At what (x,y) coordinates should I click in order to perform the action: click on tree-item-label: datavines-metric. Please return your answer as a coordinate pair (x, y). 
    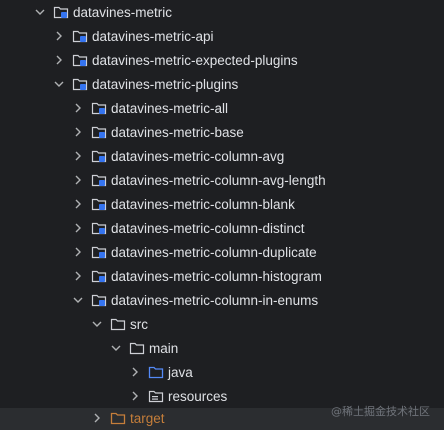
    Looking at the image, I should click on (123, 12).